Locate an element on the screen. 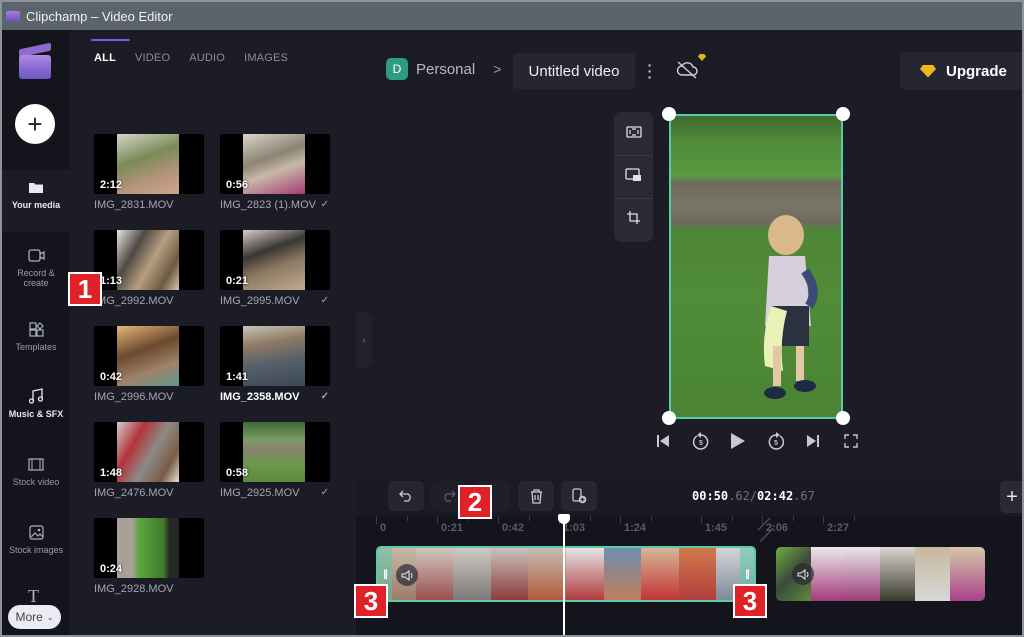 The image size is (1024, 637). media-item: 1:48 IMG_2476.MOV is located at coordinates (149, 460).